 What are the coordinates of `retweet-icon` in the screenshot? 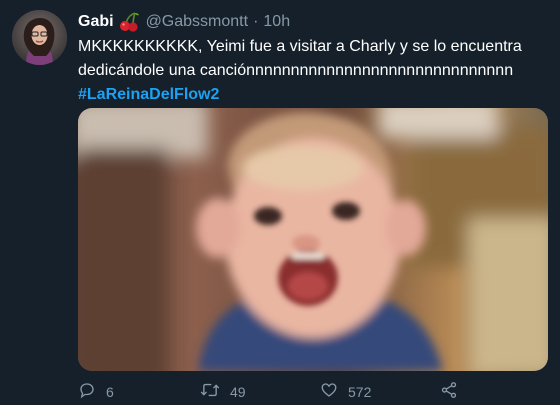 It's located at (215, 391).